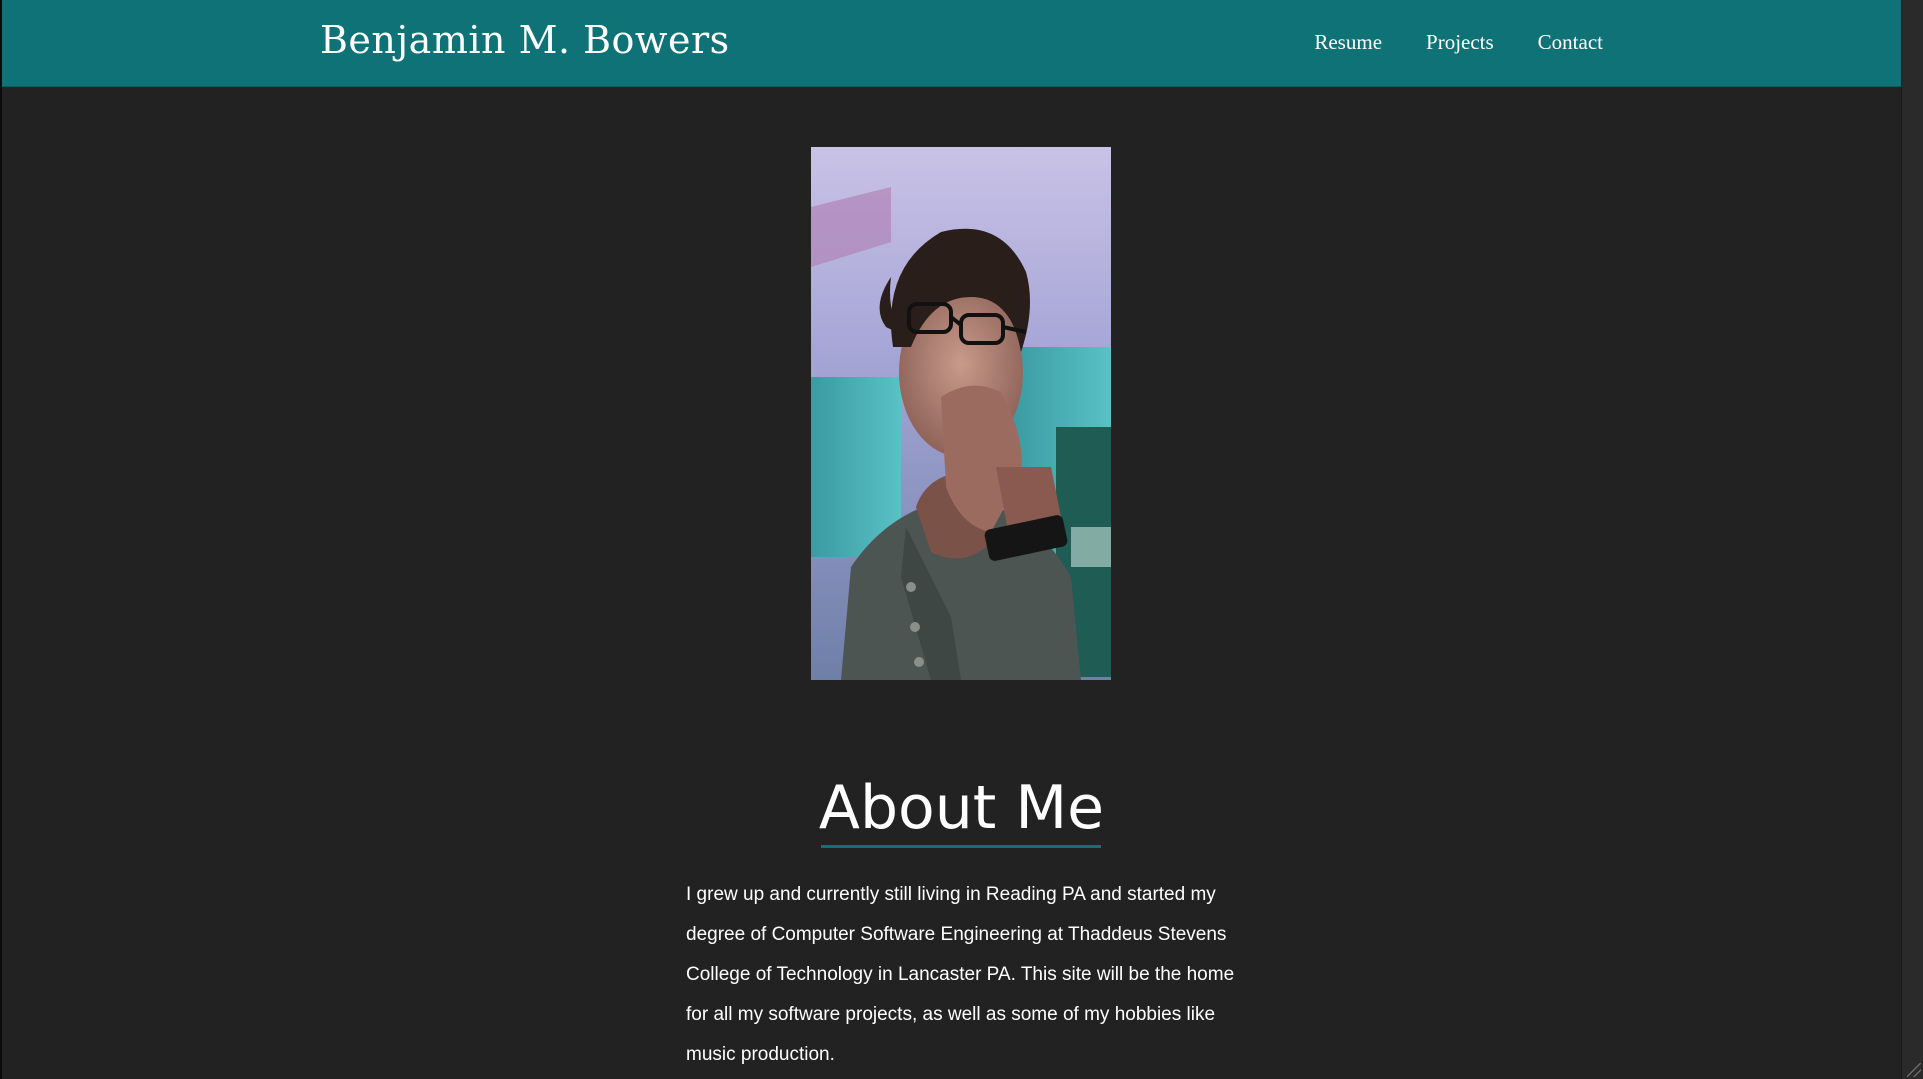 The height and width of the screenshot is (1079, 1923). Describe the element at coordinates (961, 413) in the screenshot. I see `portrait-photo` at that location.